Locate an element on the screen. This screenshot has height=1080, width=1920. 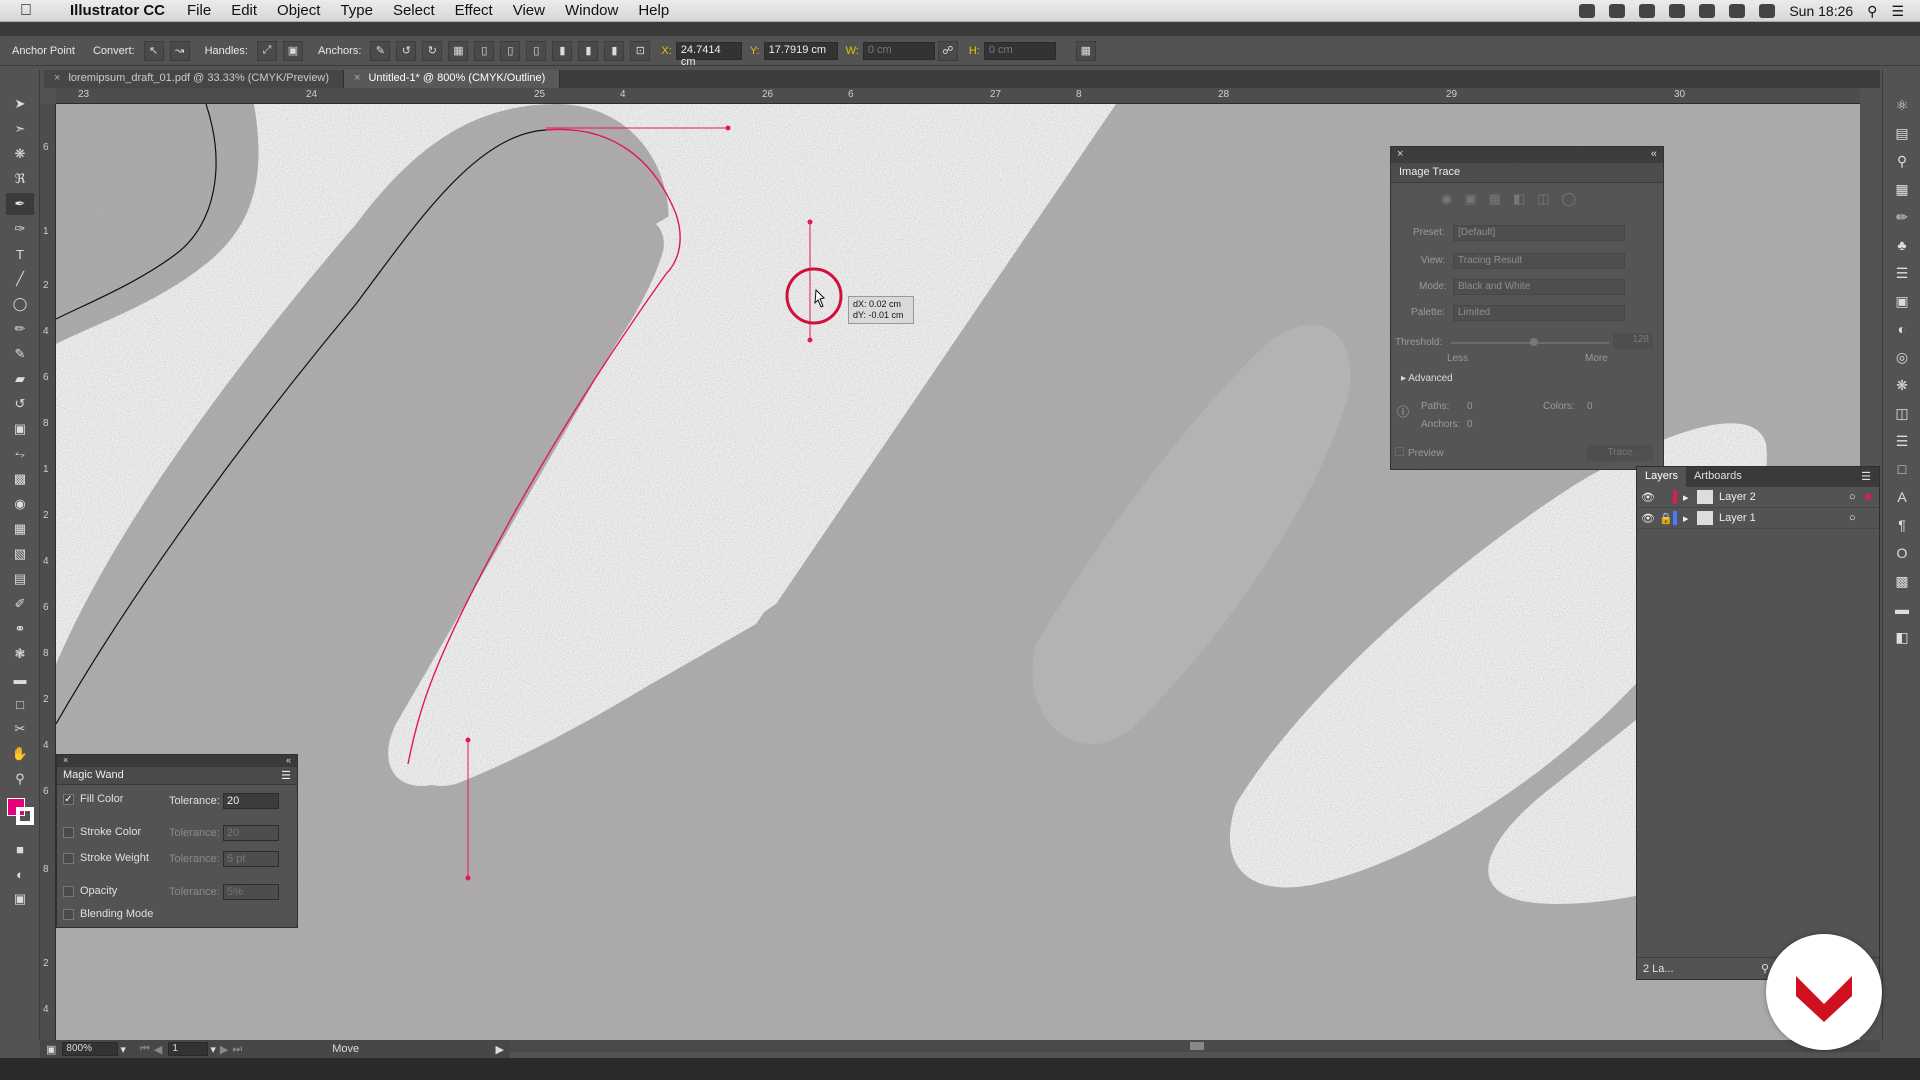
next-artboard-icon: ▶ is located at coordinates (224, 1049).